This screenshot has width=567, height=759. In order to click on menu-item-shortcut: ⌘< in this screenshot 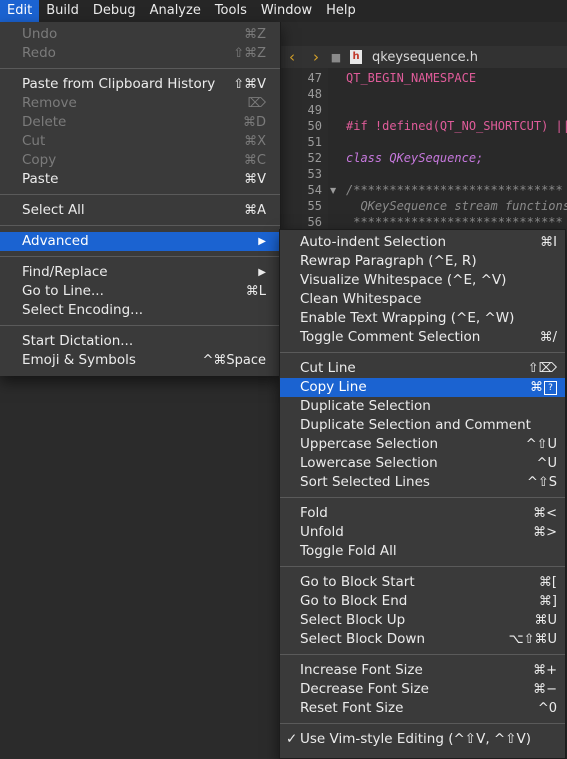, I will do `click(545, 513)`.